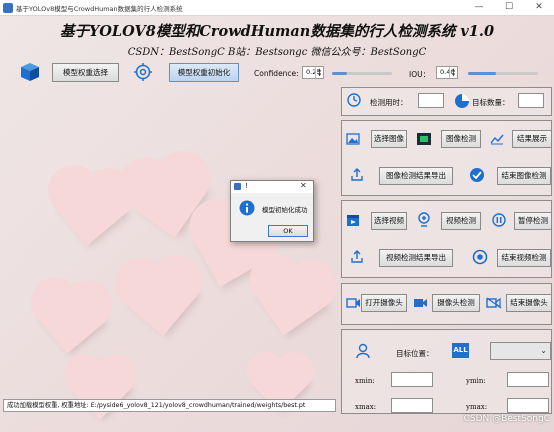  What do you see at coordinates (277, 31) in the screenshot?
I see `page-title: 基于YOLOV8模型和CrowdHuman数据集的行人检测系统 v1.0` at bounding box center [277, 31].